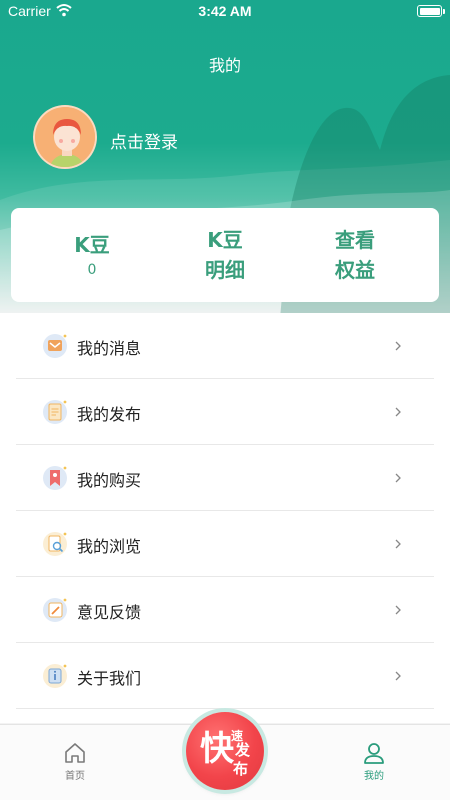  I want to click on kdou-balance: K豆 0, so click(92, 255).